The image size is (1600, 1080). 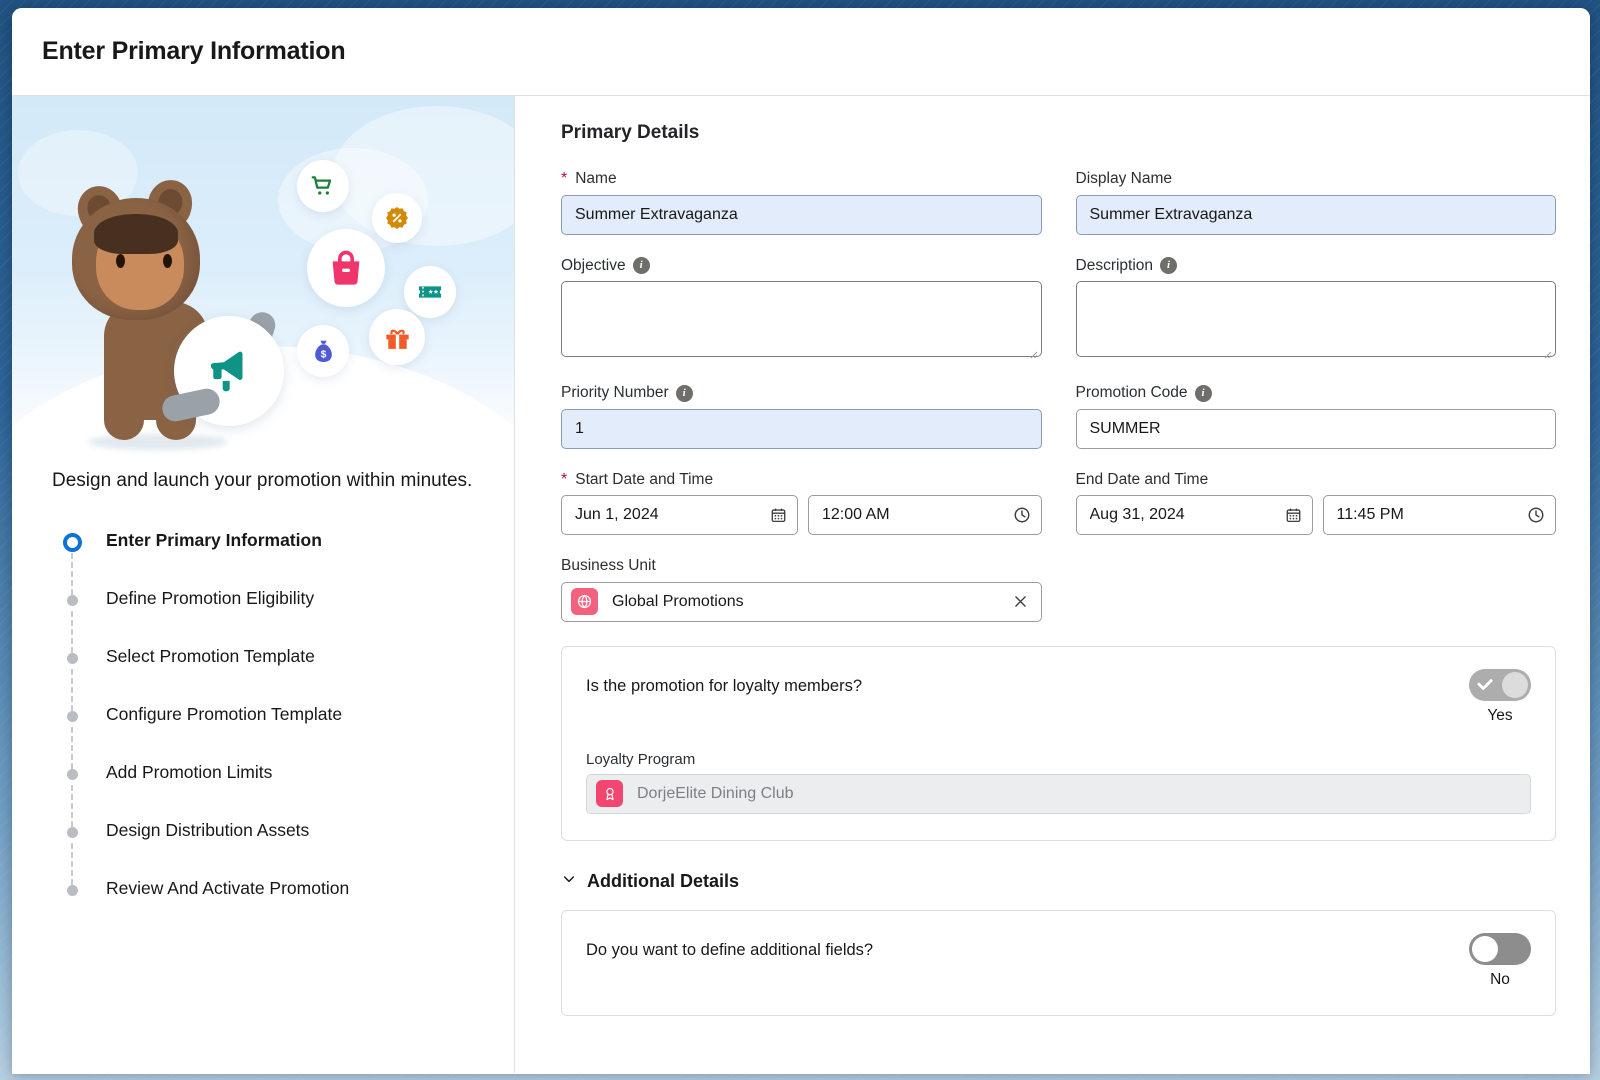 I want to click on end-time-wrap, so click(x=1439, y=515).